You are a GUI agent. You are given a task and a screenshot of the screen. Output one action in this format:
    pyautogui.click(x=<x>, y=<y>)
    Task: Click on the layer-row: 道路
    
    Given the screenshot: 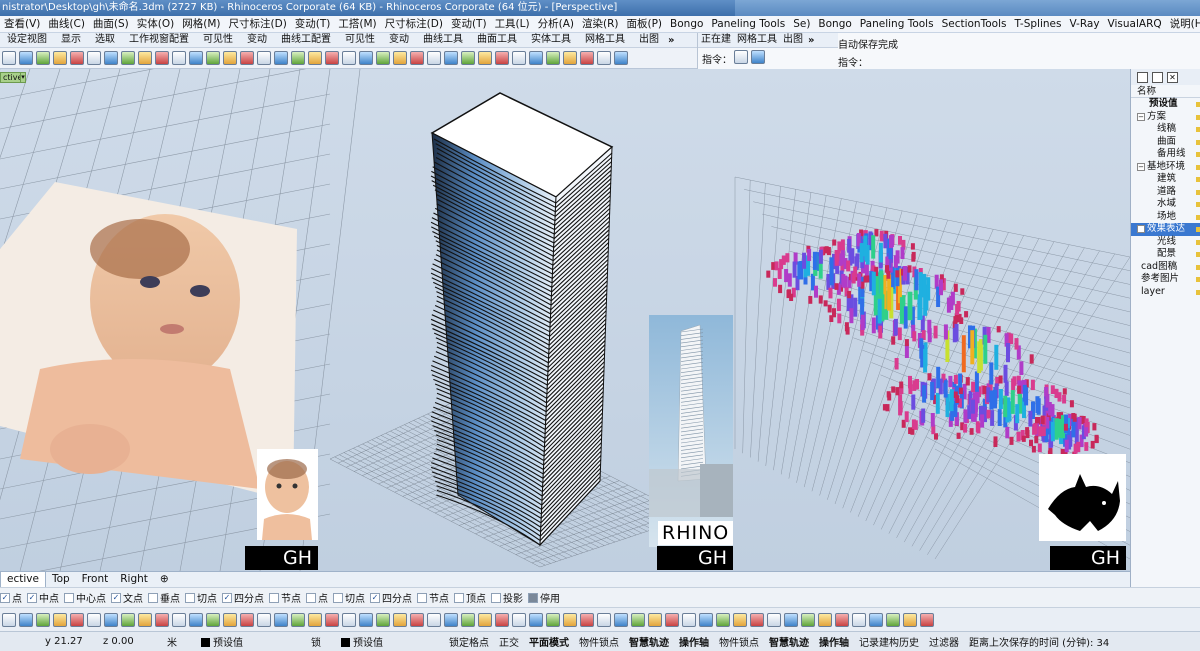 What is the action you would take?
    pyautogui.click(x=1165, y=192)
    